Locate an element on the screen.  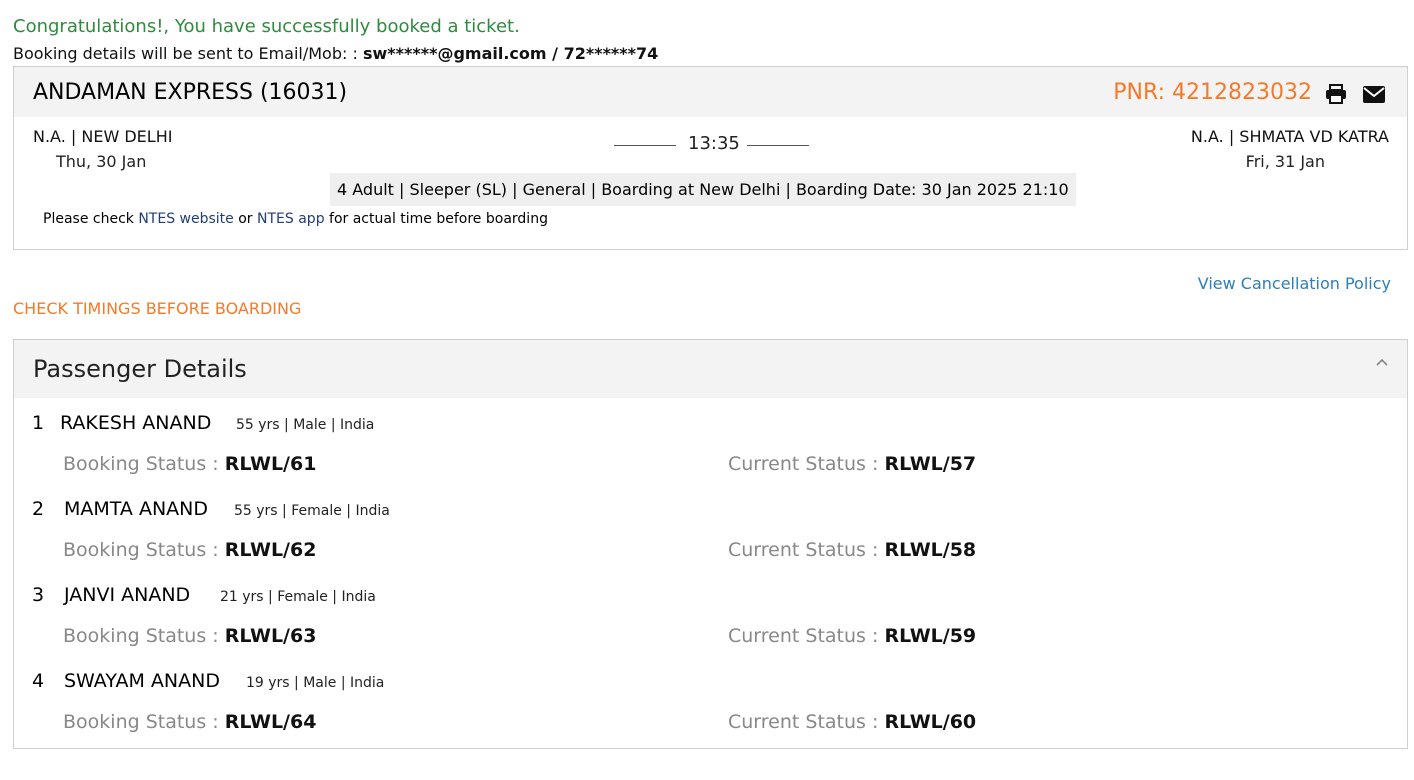
passenger-meta: 55 yrs | Male | India is located at coordinates (305, 425).